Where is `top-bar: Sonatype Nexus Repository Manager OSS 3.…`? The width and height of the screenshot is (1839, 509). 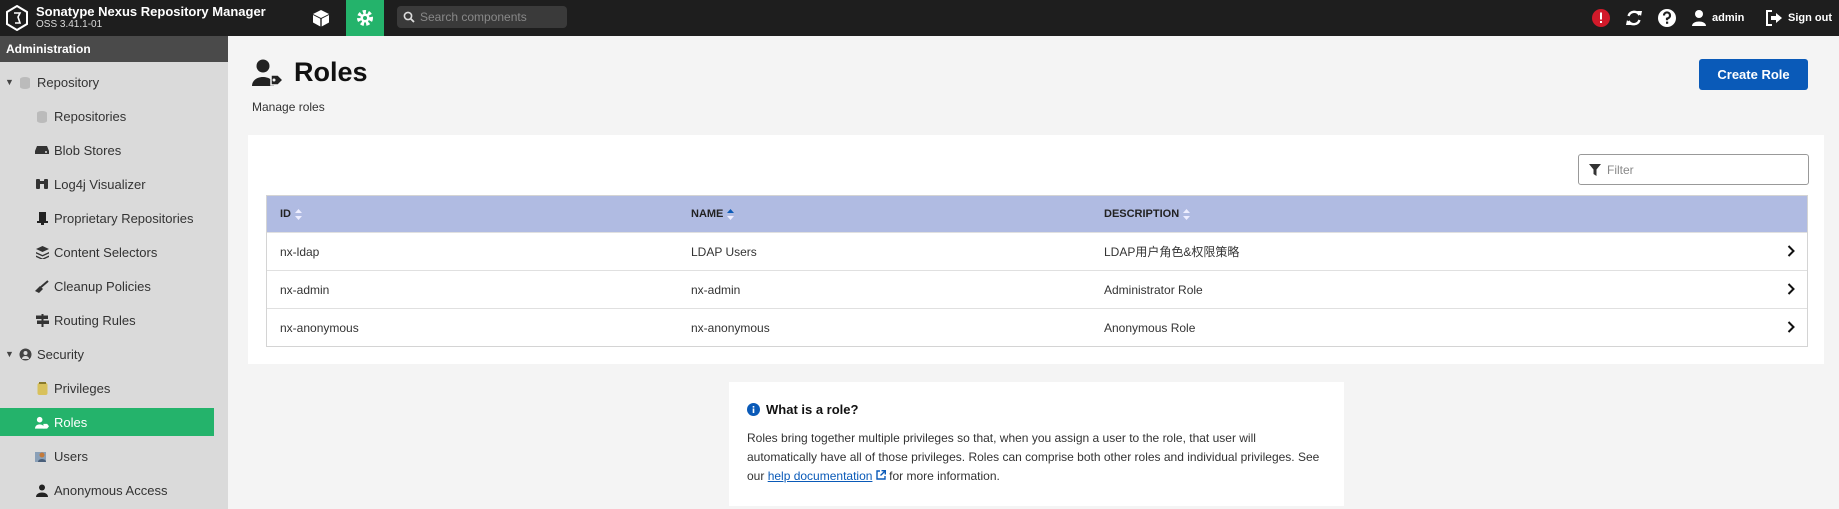
top-bar: Sonatype Nexus Repository Manager OSS 3.… is located at coordinates (919, 18).